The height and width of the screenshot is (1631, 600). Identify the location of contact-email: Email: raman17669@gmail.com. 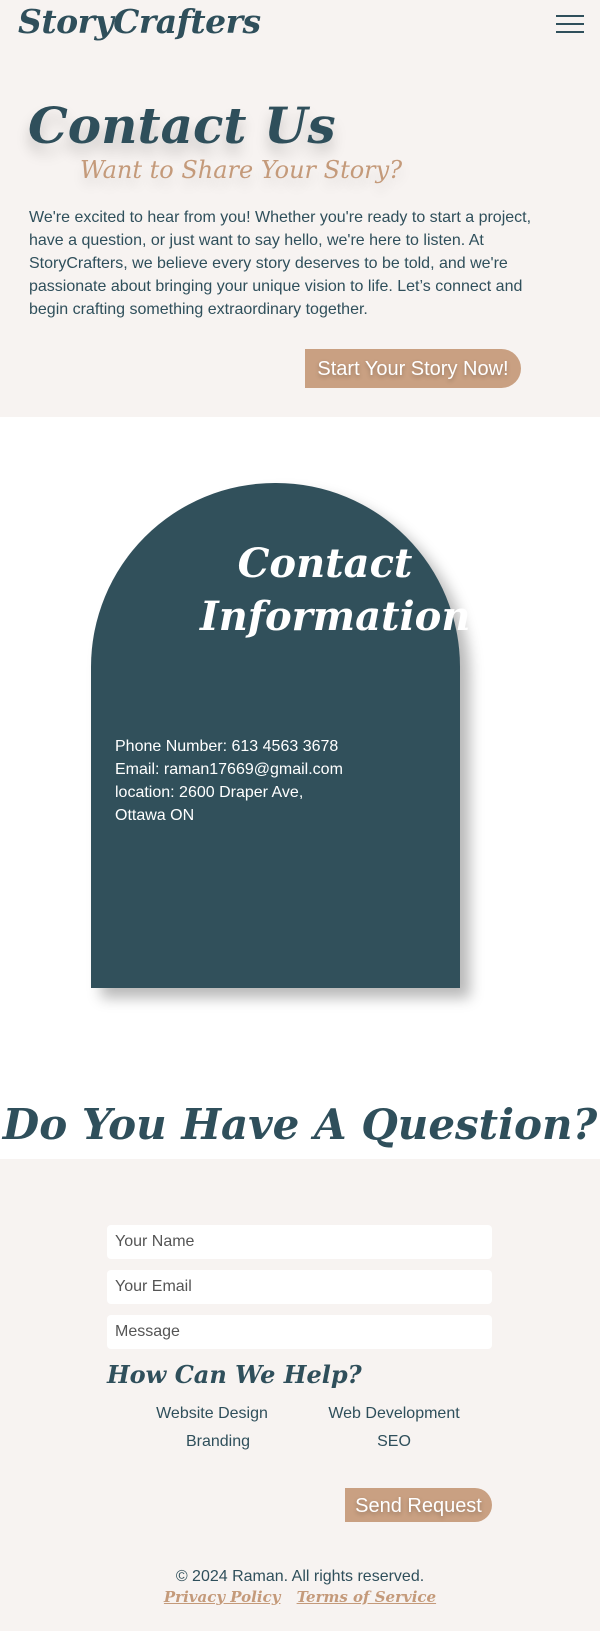
(229, 769).